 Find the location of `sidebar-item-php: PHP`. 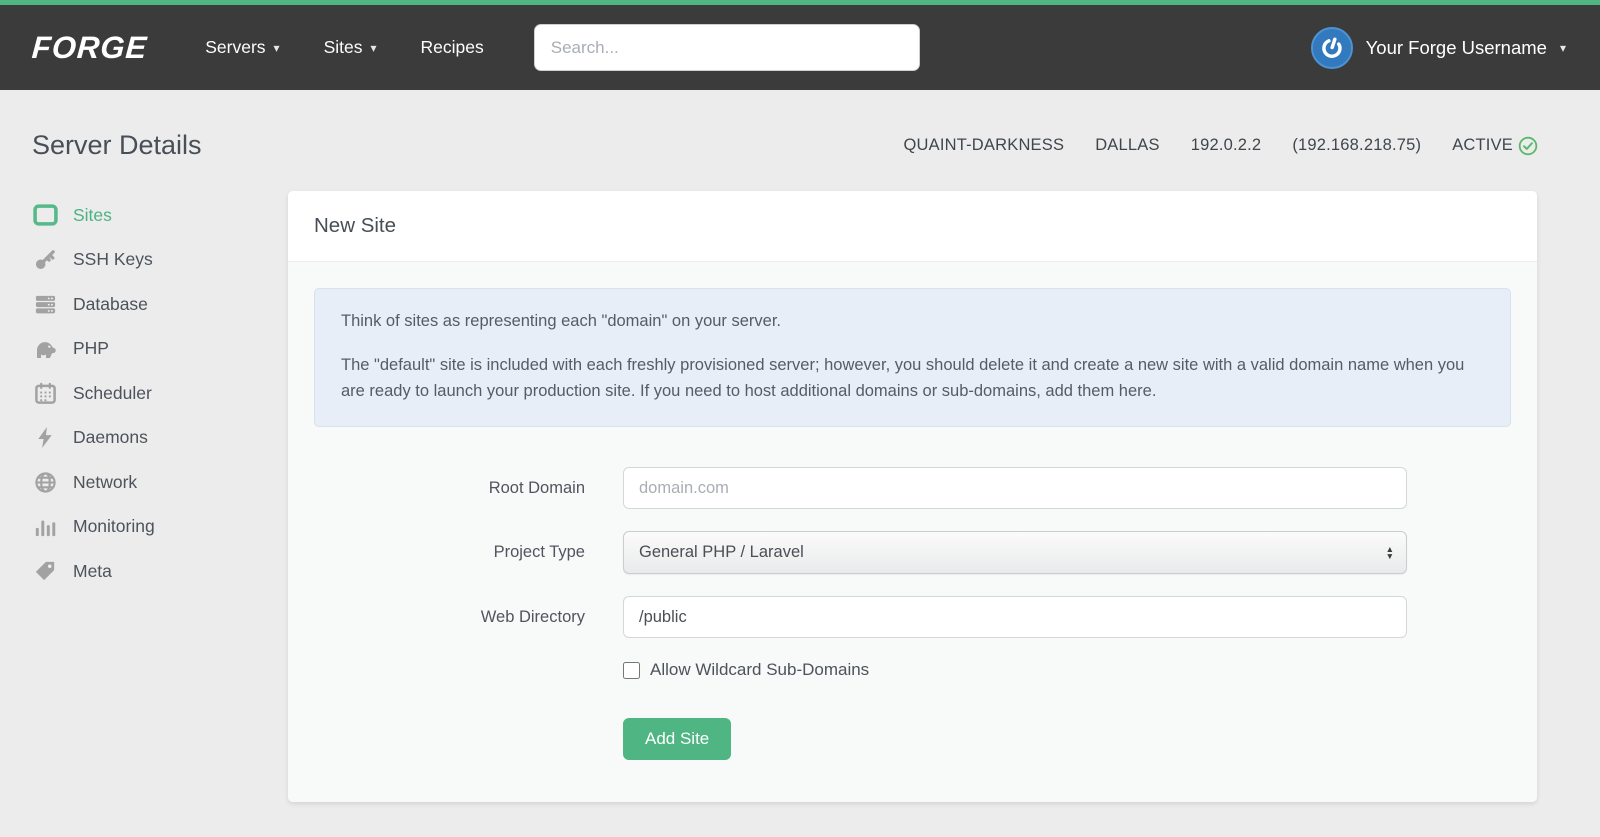

sidebar-item-php: PHP is located at coordinates (160, 349).